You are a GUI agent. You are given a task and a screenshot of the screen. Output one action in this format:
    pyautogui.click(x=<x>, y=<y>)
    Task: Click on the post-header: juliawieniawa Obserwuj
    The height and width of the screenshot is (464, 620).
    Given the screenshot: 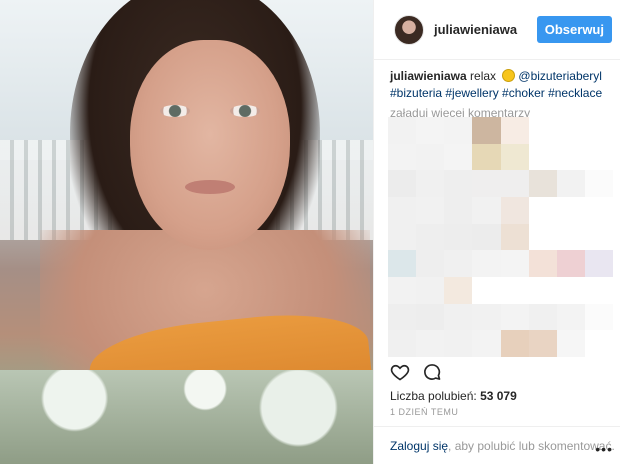 What is the action you would take?
    pyautogui.click(x=497, y=30)
    